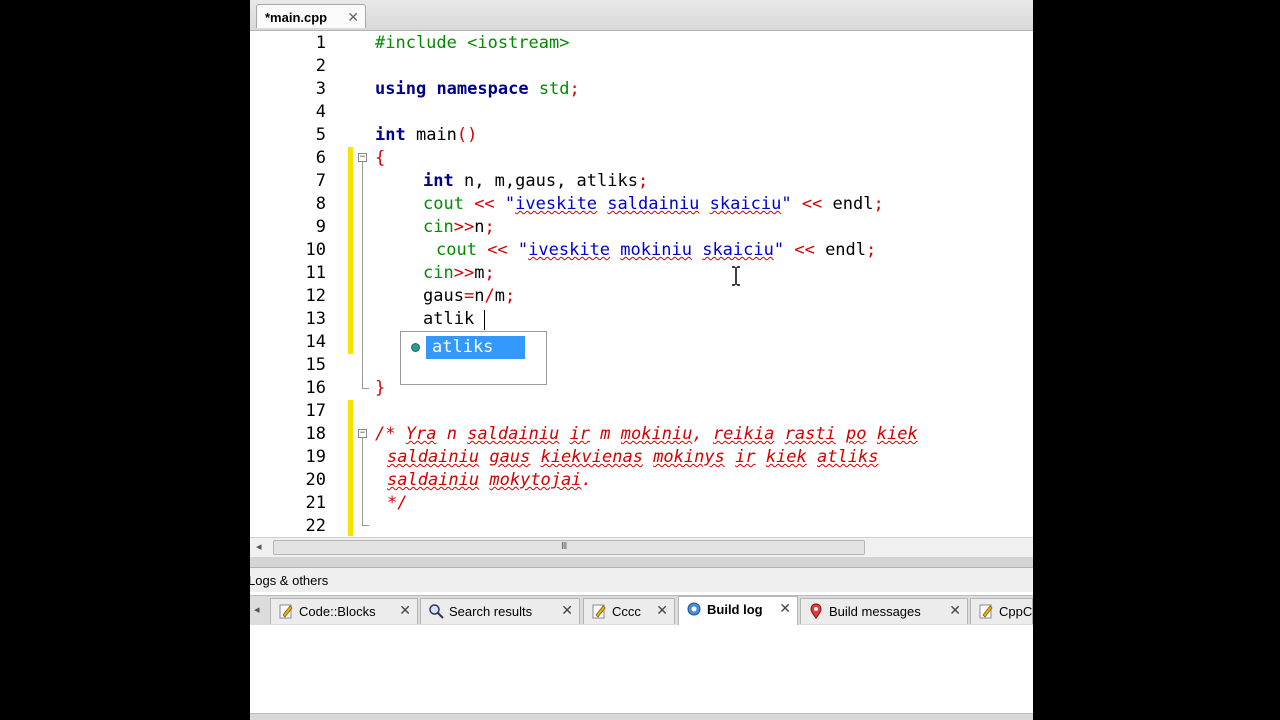  What do you see at coordinates (848, 457) in the screenshot?
I see `comment-text: atliks` at bounding box center [848, 457].